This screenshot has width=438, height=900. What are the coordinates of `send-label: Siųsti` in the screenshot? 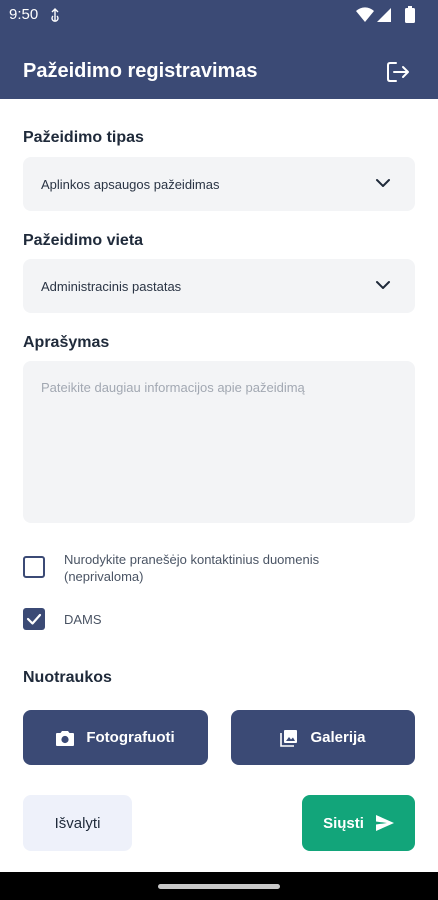 It's located at (343, 823).